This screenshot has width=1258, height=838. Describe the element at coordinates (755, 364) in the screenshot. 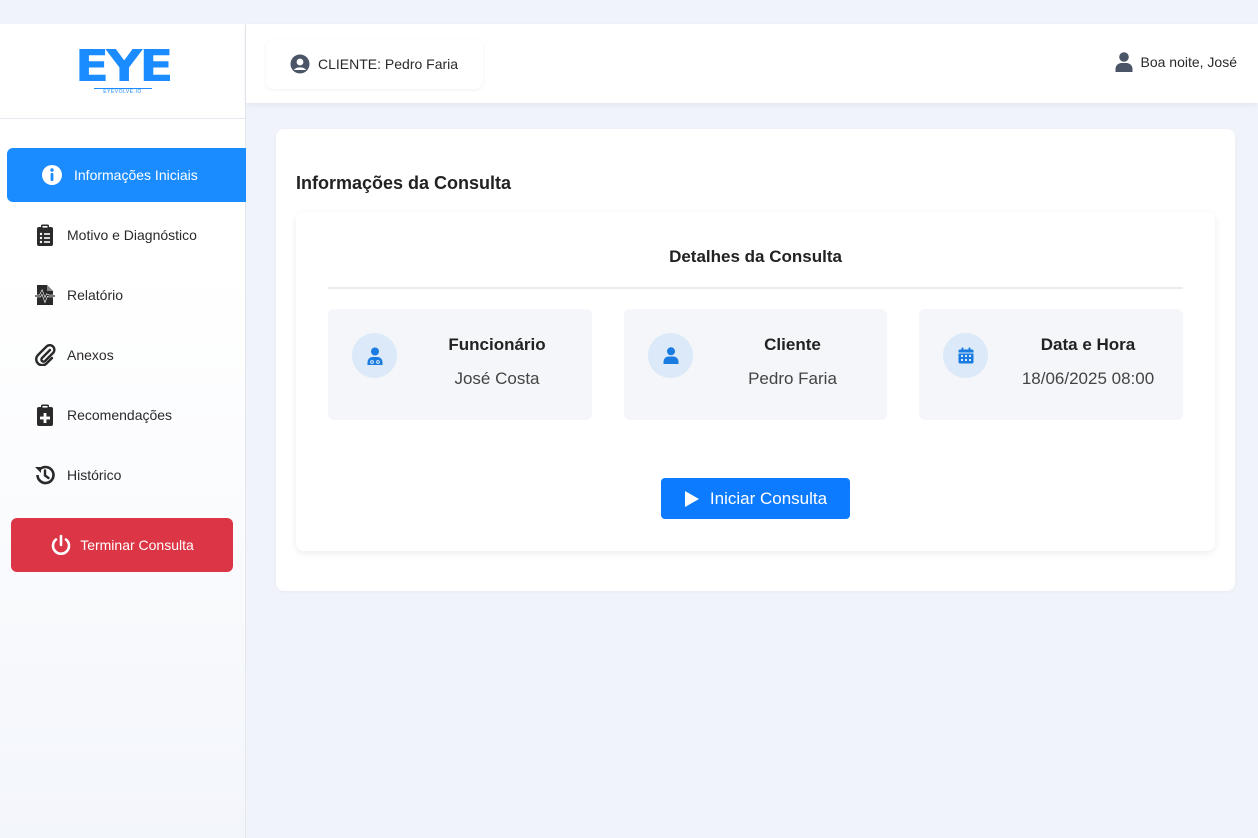

I see `client-info-box: Cliente Pedro Faria` at that location.